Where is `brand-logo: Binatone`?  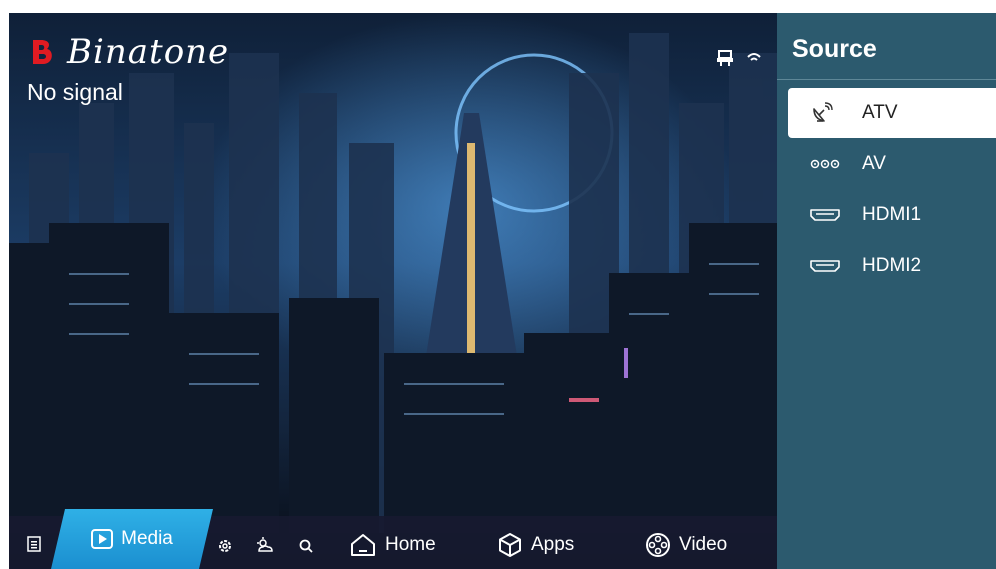 brand-logo: Binatone is located at coordinates (128, 52).